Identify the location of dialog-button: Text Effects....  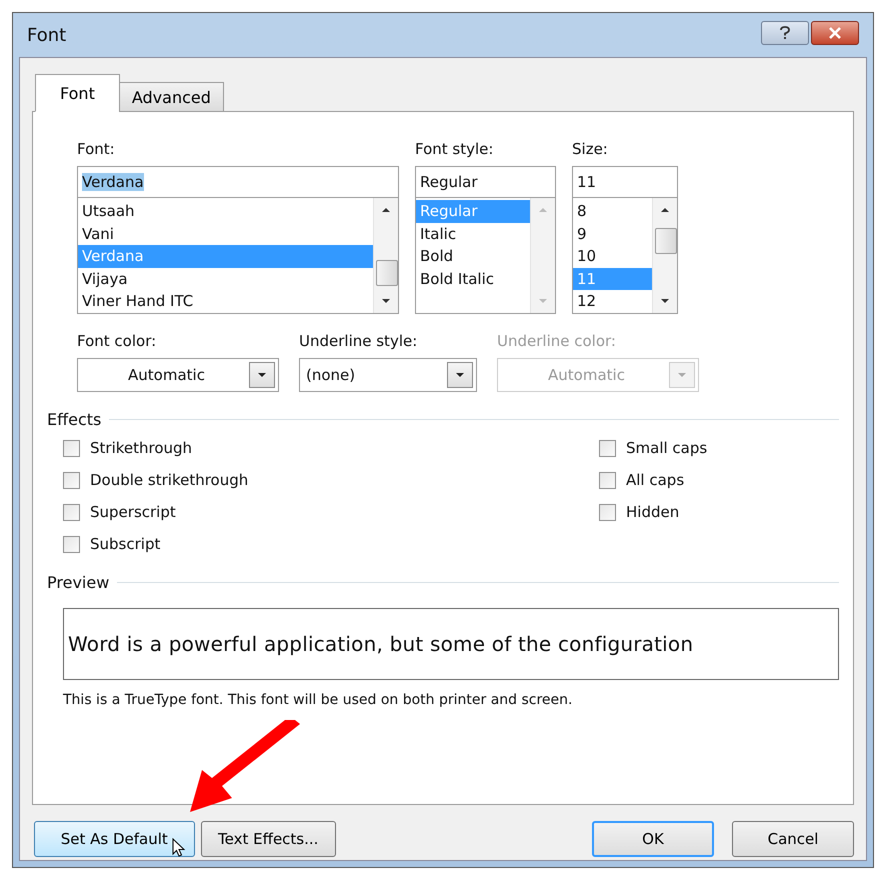
(268, 839).